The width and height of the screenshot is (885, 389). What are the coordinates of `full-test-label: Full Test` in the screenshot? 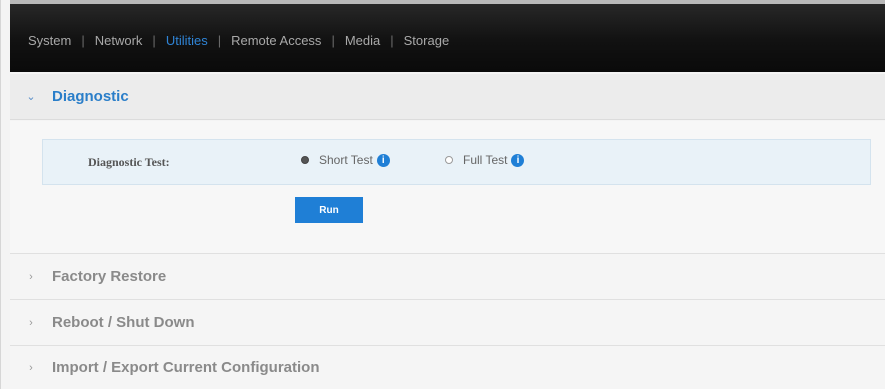 It's located at (485, 160).